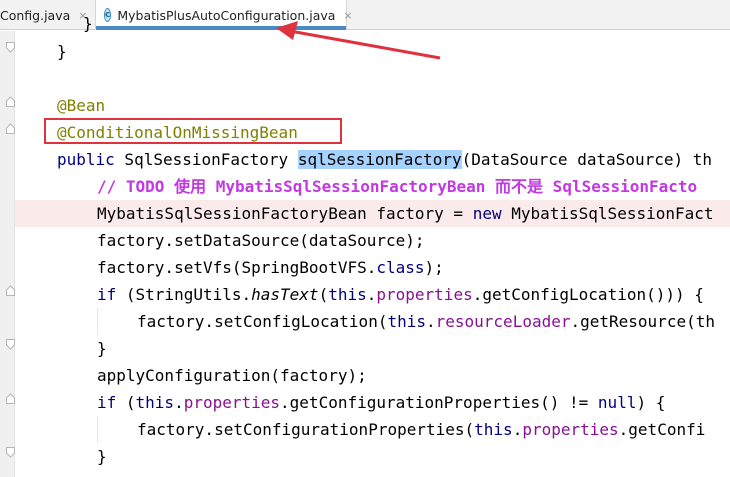 This screenshot has width=730, height=477. Describe the element at coordinates (358, 40) in the screenshot. I see `red-arrow-annotation` at that location.